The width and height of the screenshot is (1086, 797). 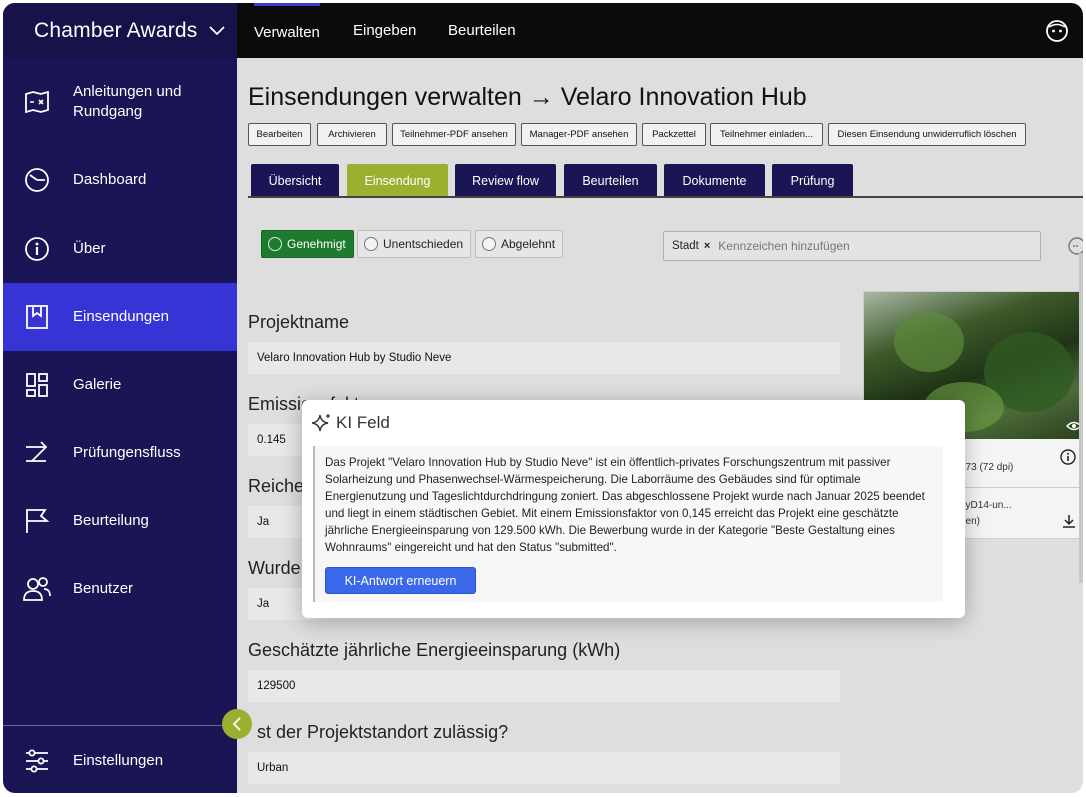 What do you see at coordinates (37, 521) in the screenshot?
I see `flag-icon` at bounding box center [37, 521].